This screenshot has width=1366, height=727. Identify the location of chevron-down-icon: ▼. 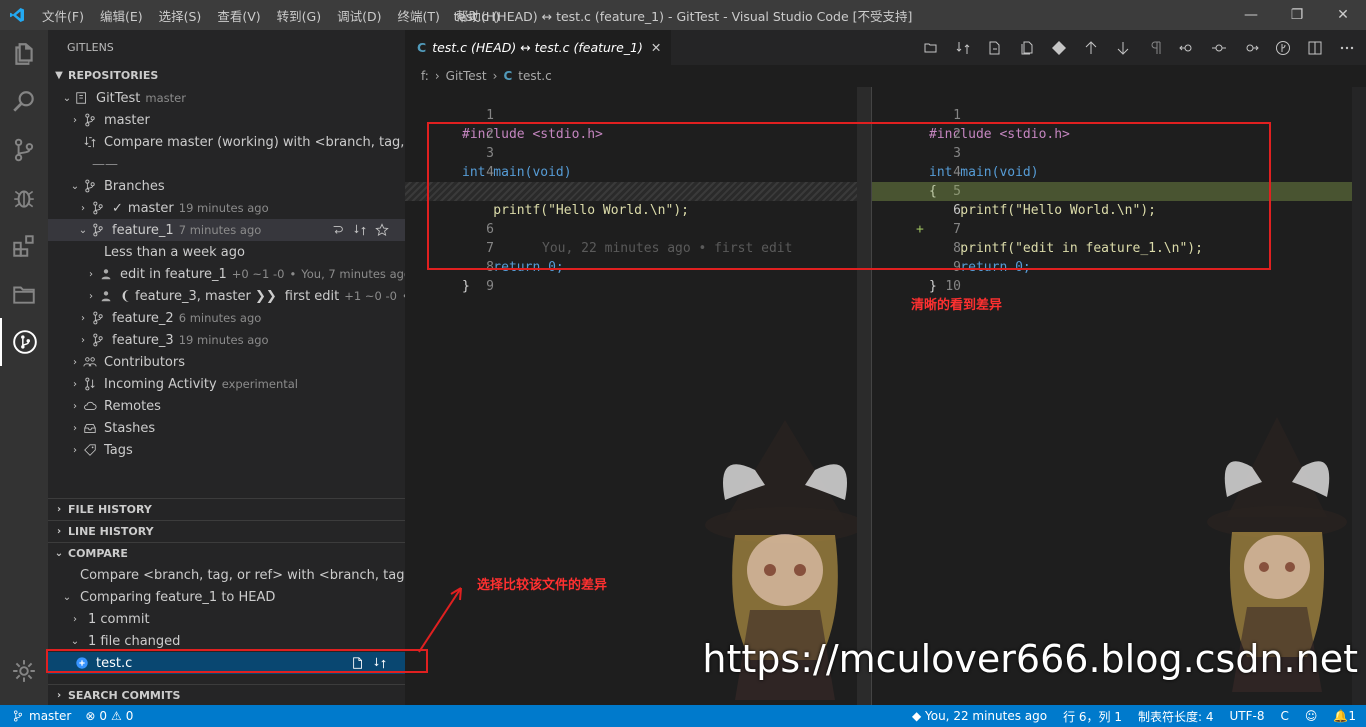
(59, 75).